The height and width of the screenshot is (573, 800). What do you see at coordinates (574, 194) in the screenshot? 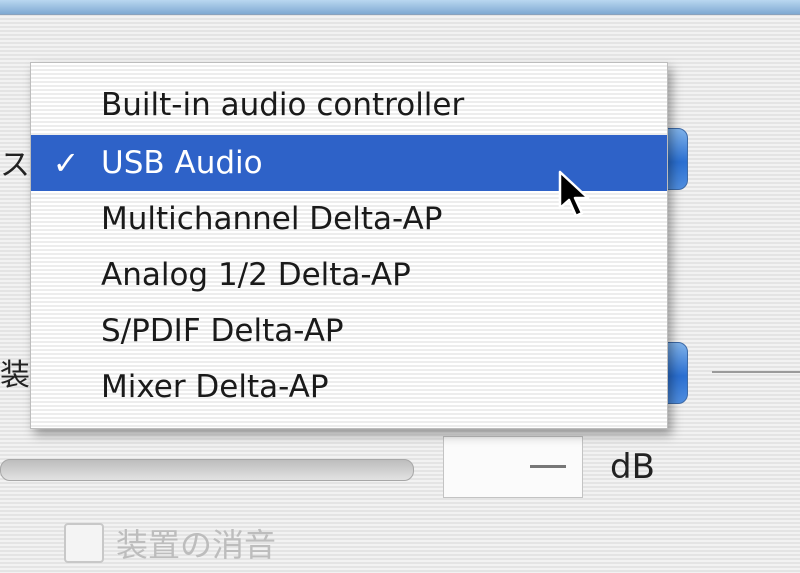
I see `arrow-cursor-icon` at bounding box center [574, 194].